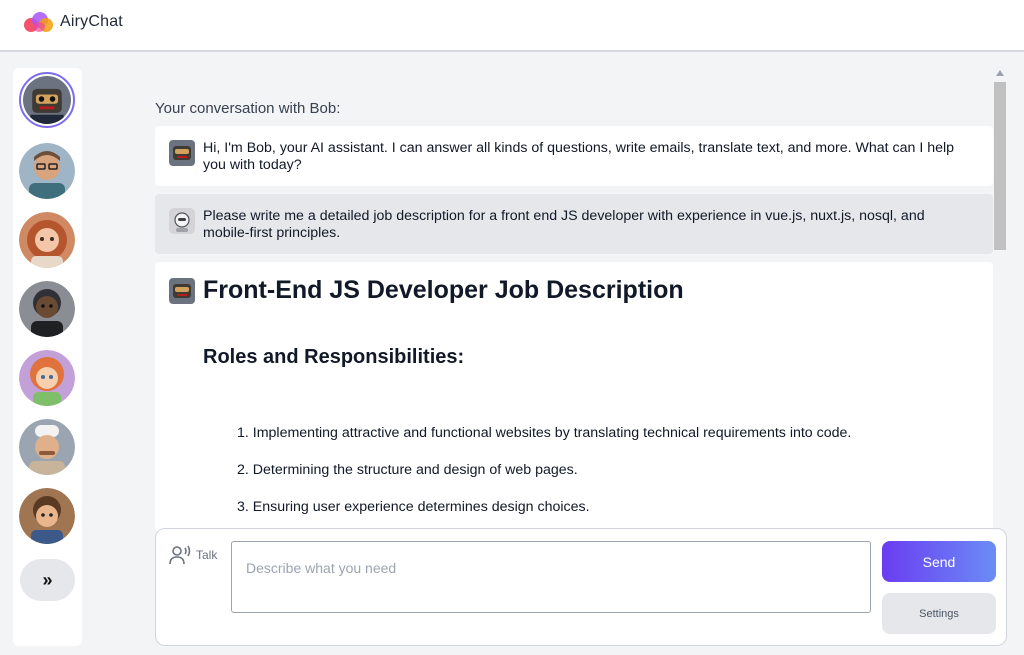 Image resolution: width=1024 pixels, height=655 pixels. Describe the element at coordinates (1000, 73) in the screenshot. I see `scroll-up-arrow-icon` at that location.